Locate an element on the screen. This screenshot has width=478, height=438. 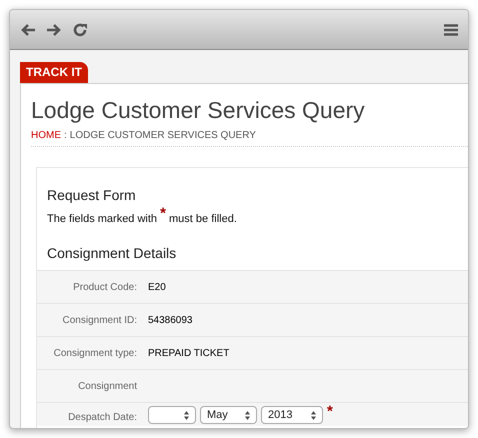
reload-icon is located at coordinates (80, 30).